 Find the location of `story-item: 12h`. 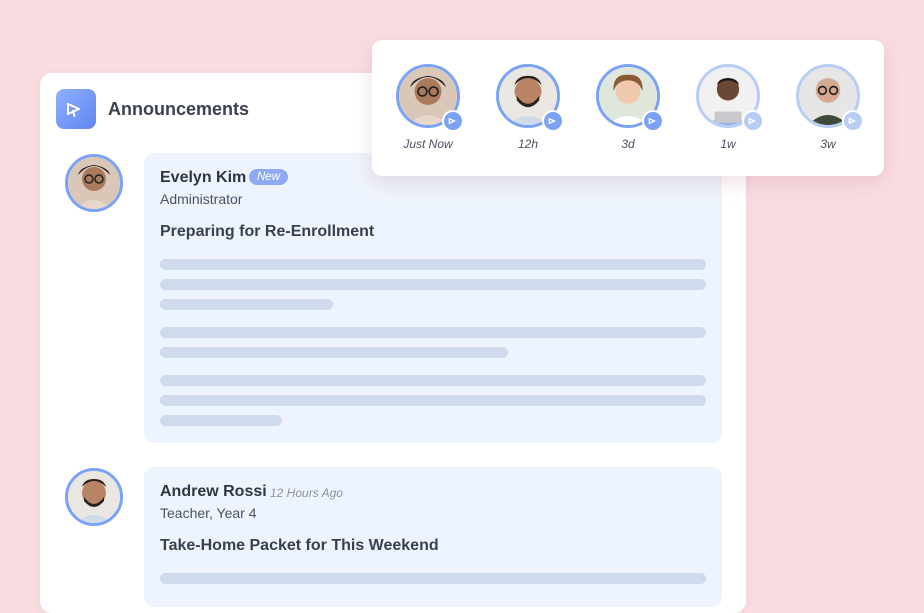

story-item: 12h is located at coordinates (530, 107).